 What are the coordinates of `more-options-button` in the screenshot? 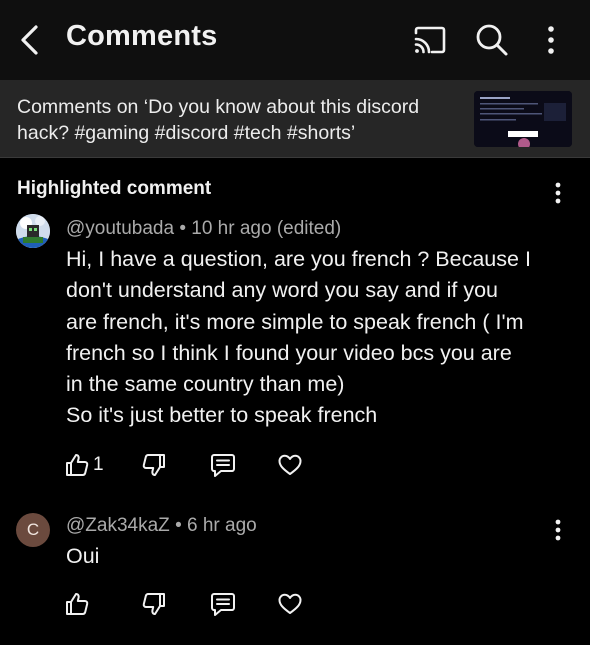 It's located at (551, 40).